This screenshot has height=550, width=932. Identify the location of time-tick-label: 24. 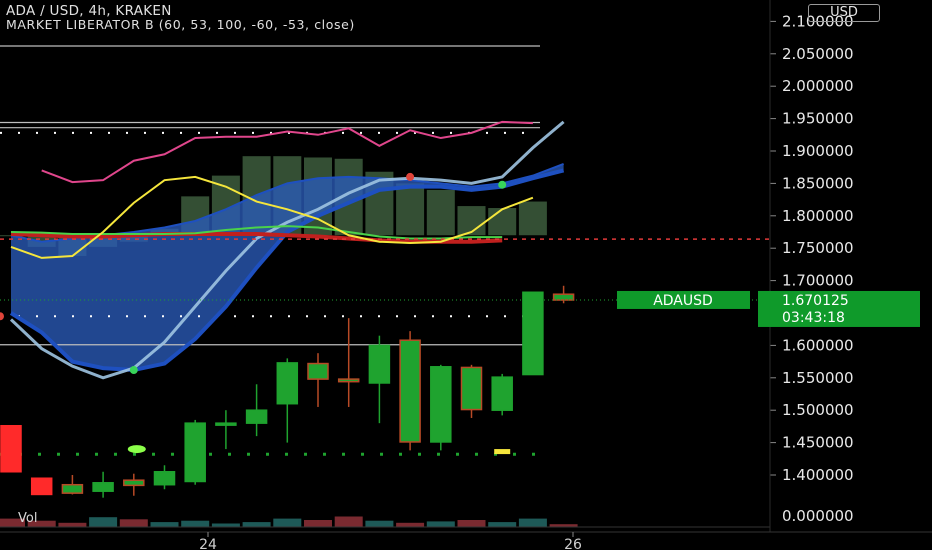
(208, 543).